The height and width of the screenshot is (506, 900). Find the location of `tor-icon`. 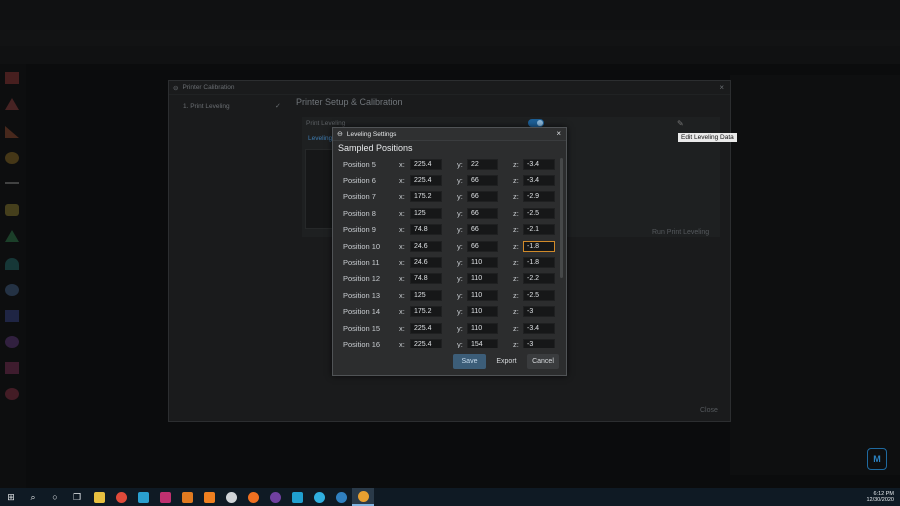

tor-icon is located at coordinates (275, 497).